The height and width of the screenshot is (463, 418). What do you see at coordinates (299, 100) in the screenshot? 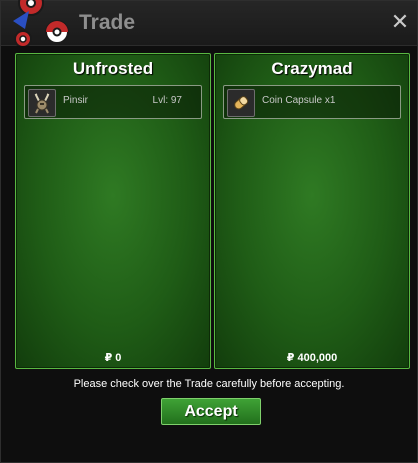
I see `item-name: Coin Capsule x1` at bounding box center [299, 100].